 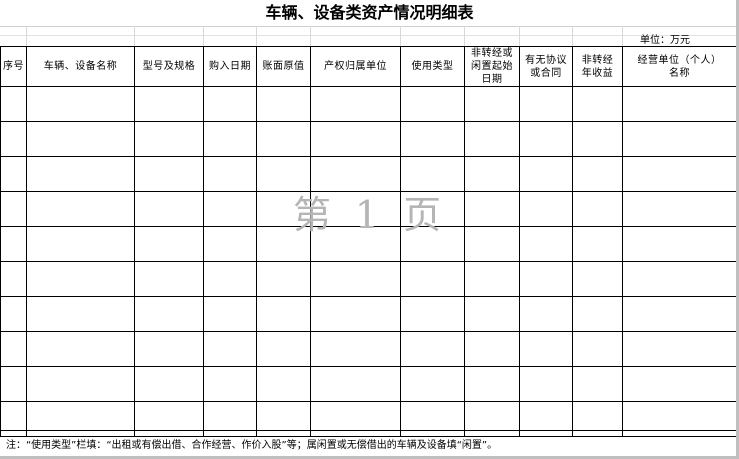 I want to click on header-cell: 非转经或 闲置起始 日期, so click(x=492, y=66).